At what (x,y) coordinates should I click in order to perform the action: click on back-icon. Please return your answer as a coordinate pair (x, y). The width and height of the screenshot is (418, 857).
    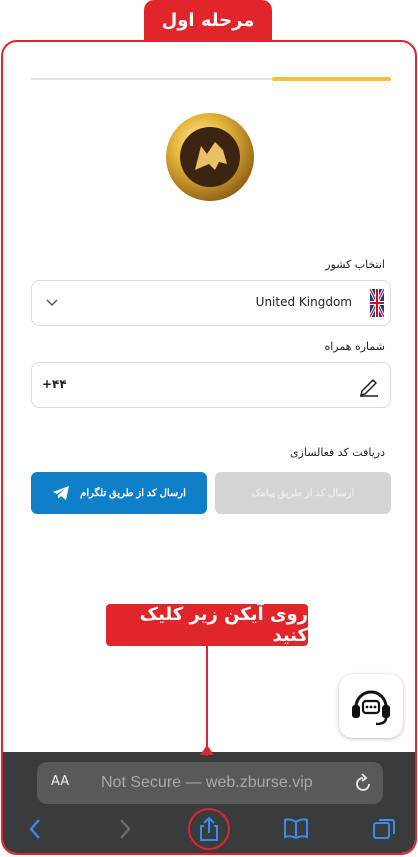
    Looking at the image, I should click on (36, 829).